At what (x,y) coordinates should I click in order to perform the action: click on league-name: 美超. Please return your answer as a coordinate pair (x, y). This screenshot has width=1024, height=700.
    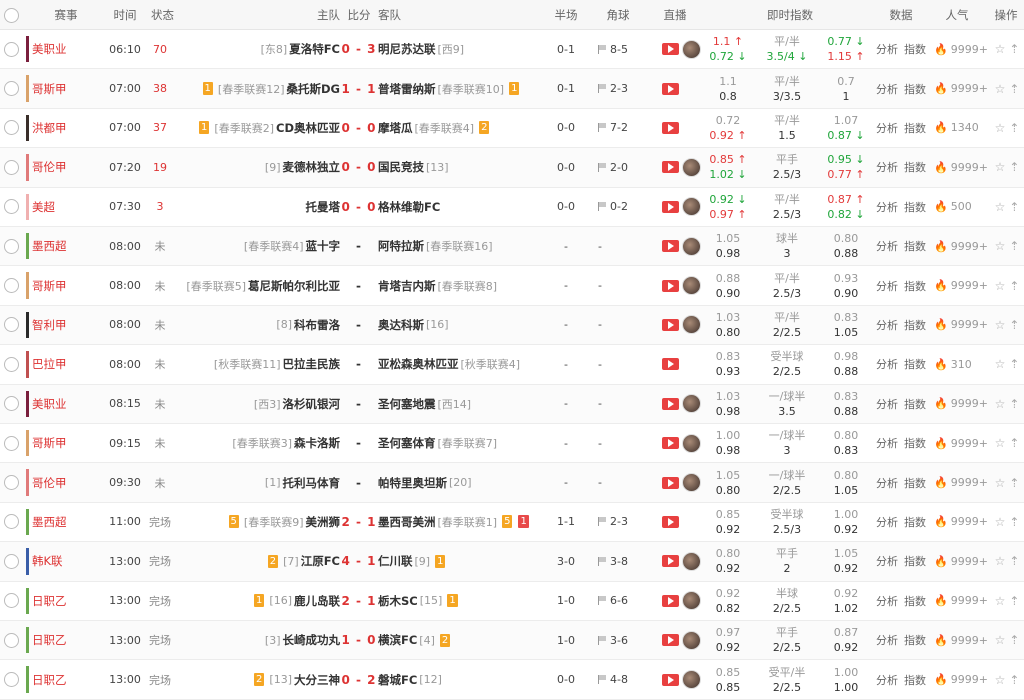
    Looking at the image, I should click on (56, 207).